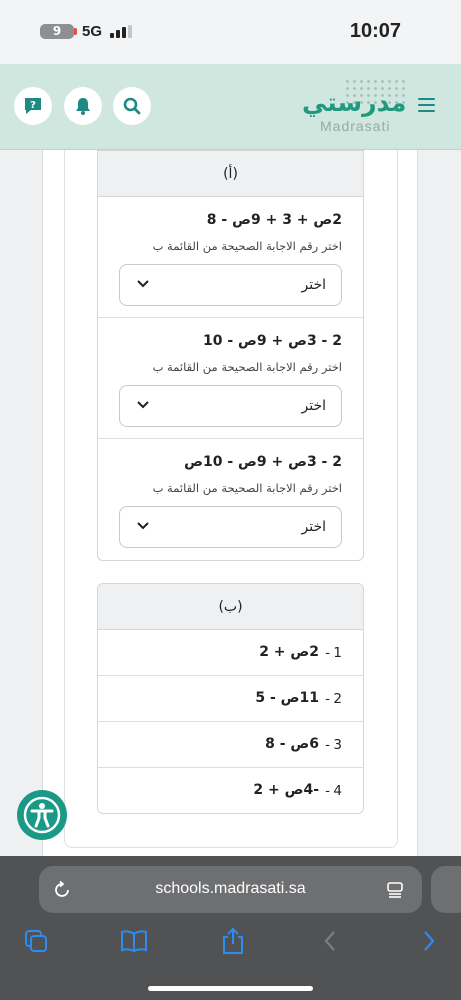 The image size is (461, 1000). I want to click on item-number: 3, so click(337, 745).